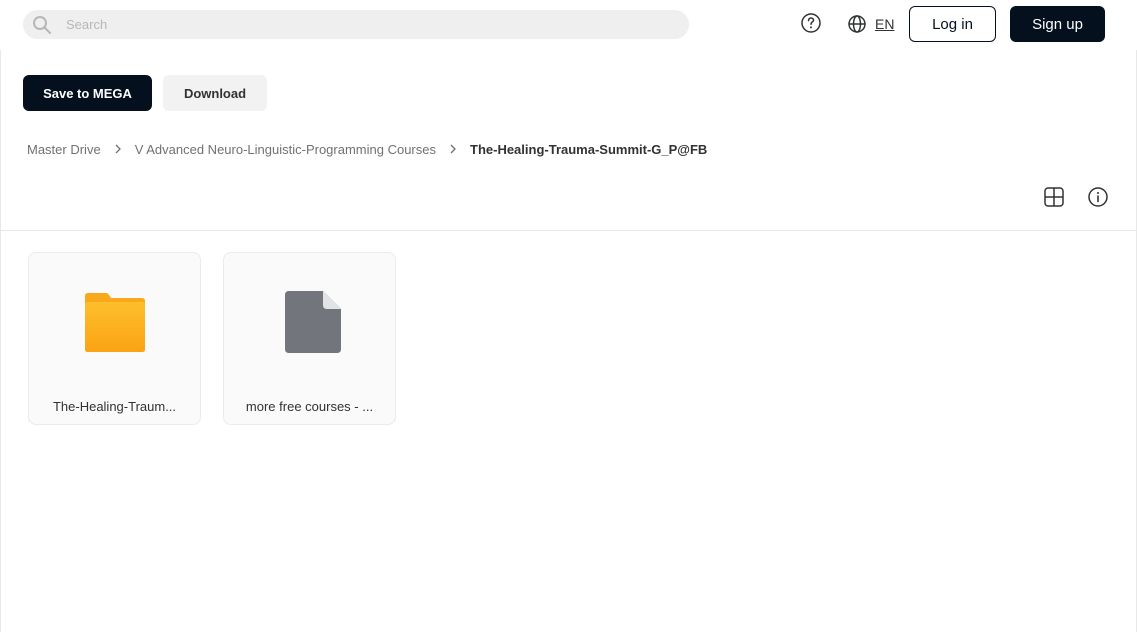 This screenshot has height=632, width=1137. Describe the element at coordinates (568, 230) in the screenshot. I see `content-divider` at that location.